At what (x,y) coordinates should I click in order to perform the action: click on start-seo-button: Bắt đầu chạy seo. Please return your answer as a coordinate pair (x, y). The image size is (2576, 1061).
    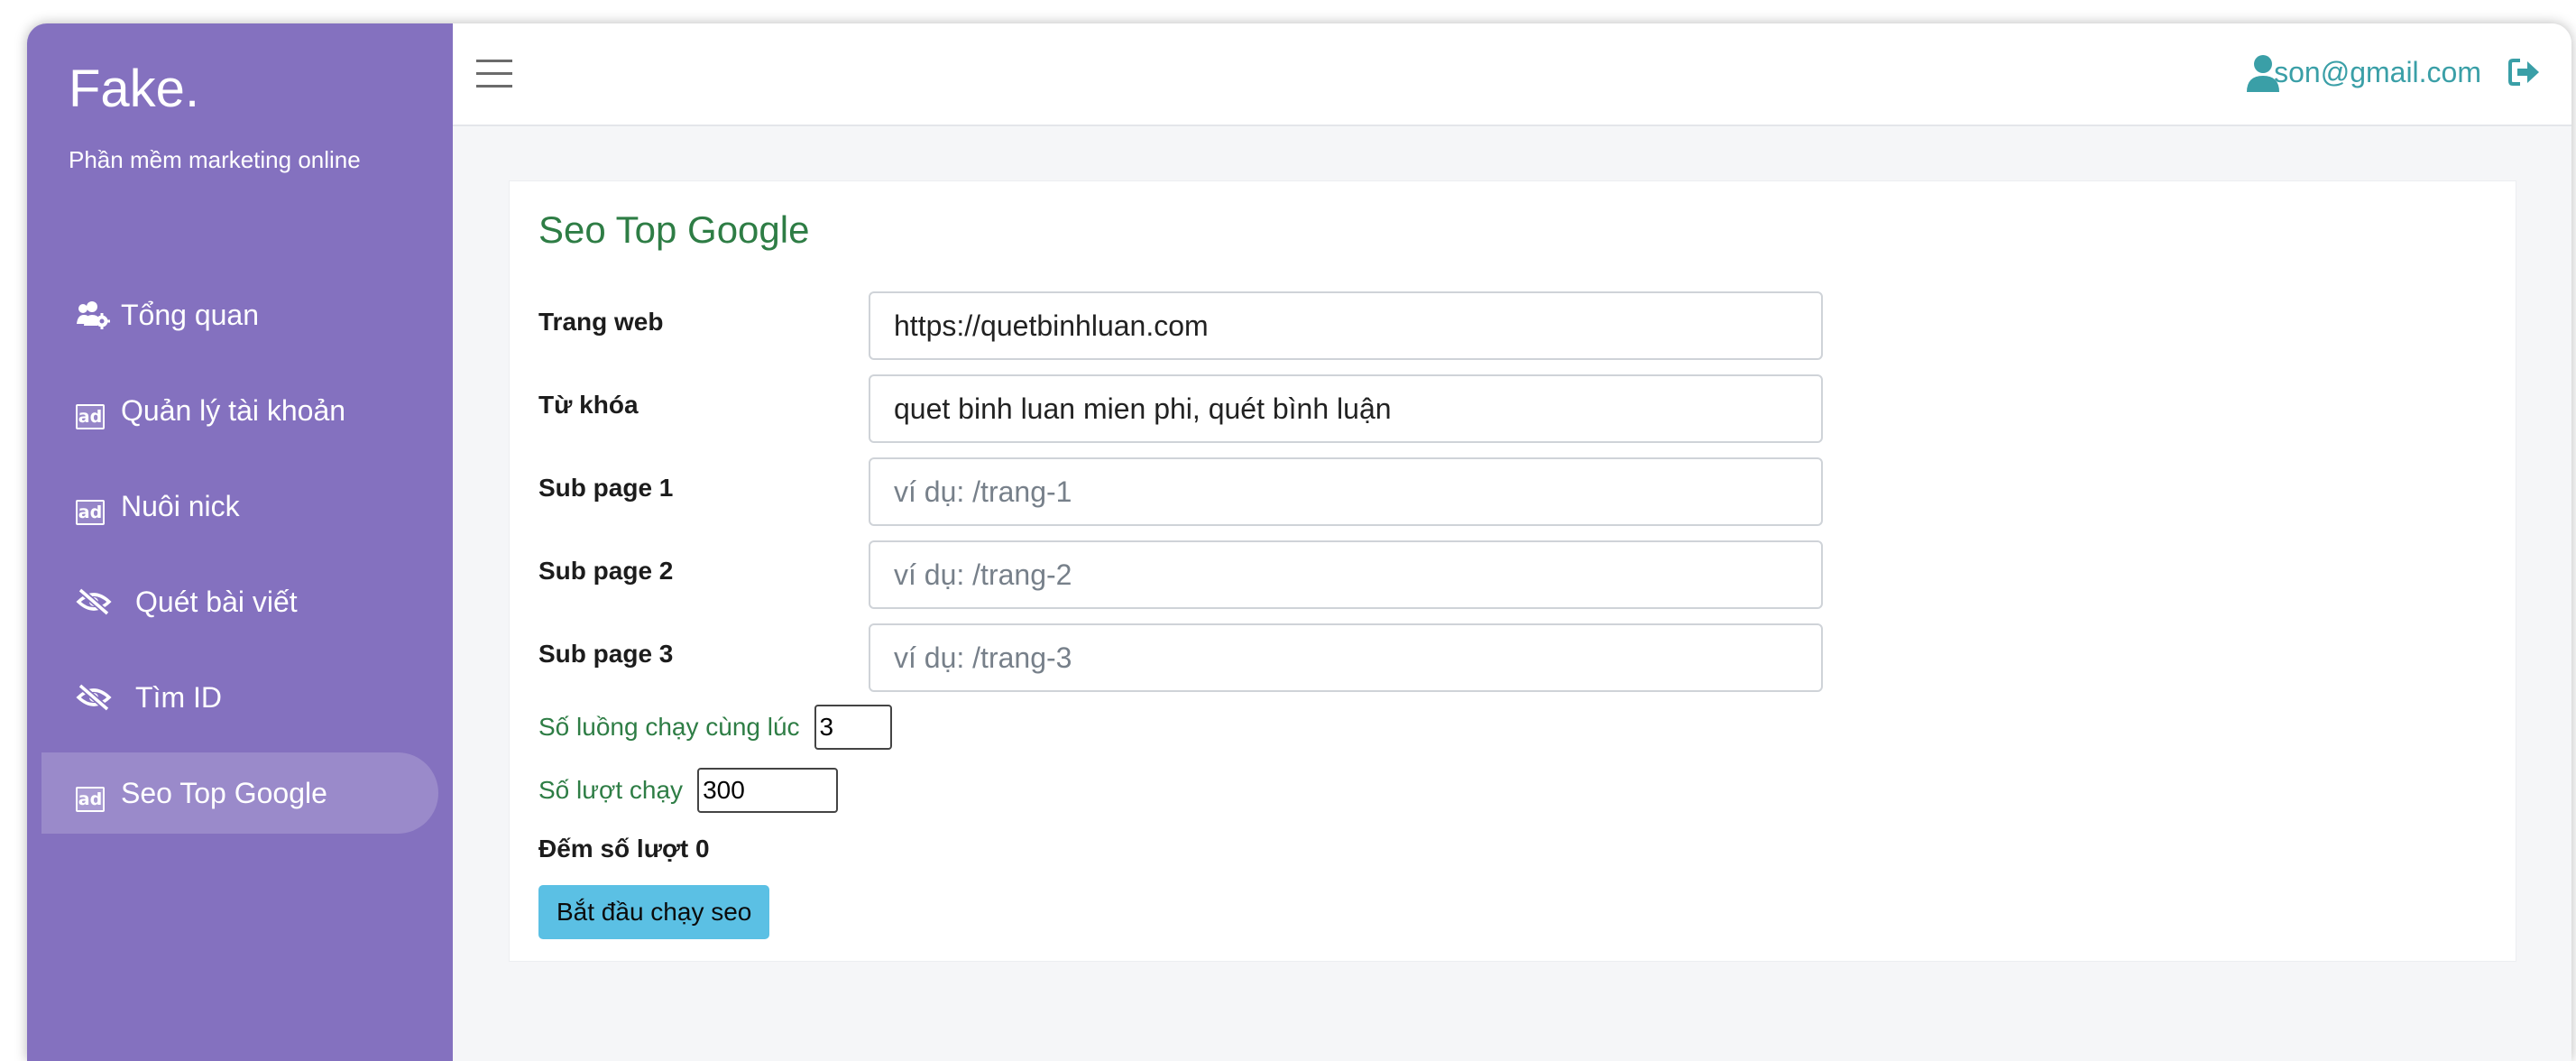
    Looking at the image, I should click on (654, 912).